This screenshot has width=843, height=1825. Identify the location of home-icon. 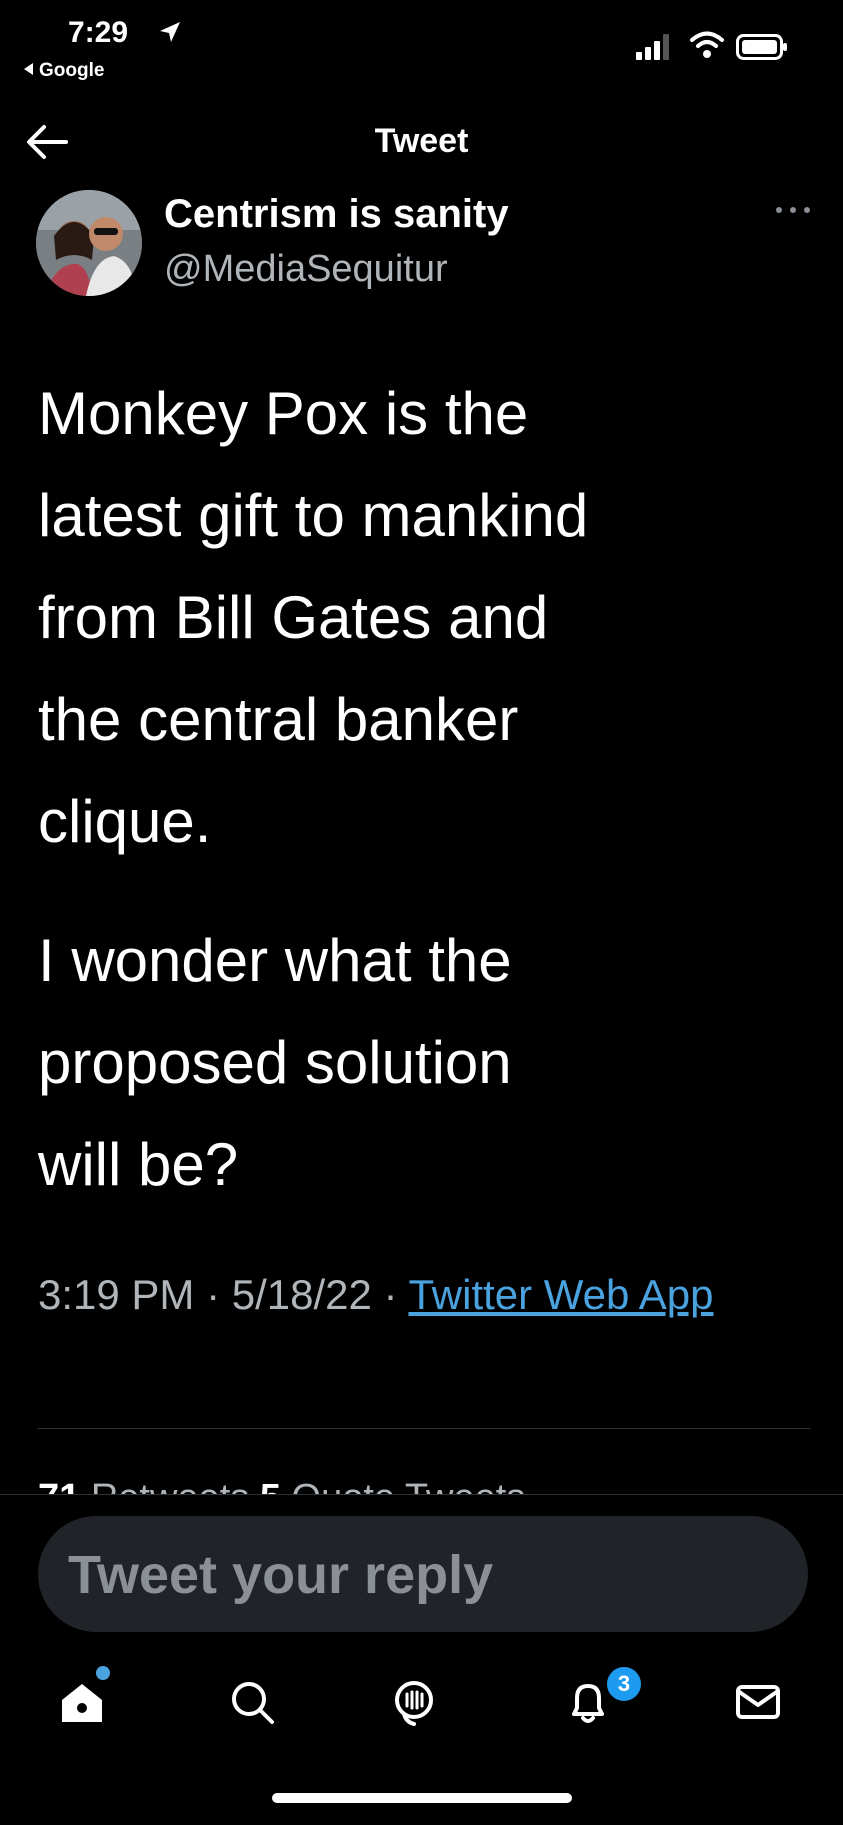
(82, 1703).